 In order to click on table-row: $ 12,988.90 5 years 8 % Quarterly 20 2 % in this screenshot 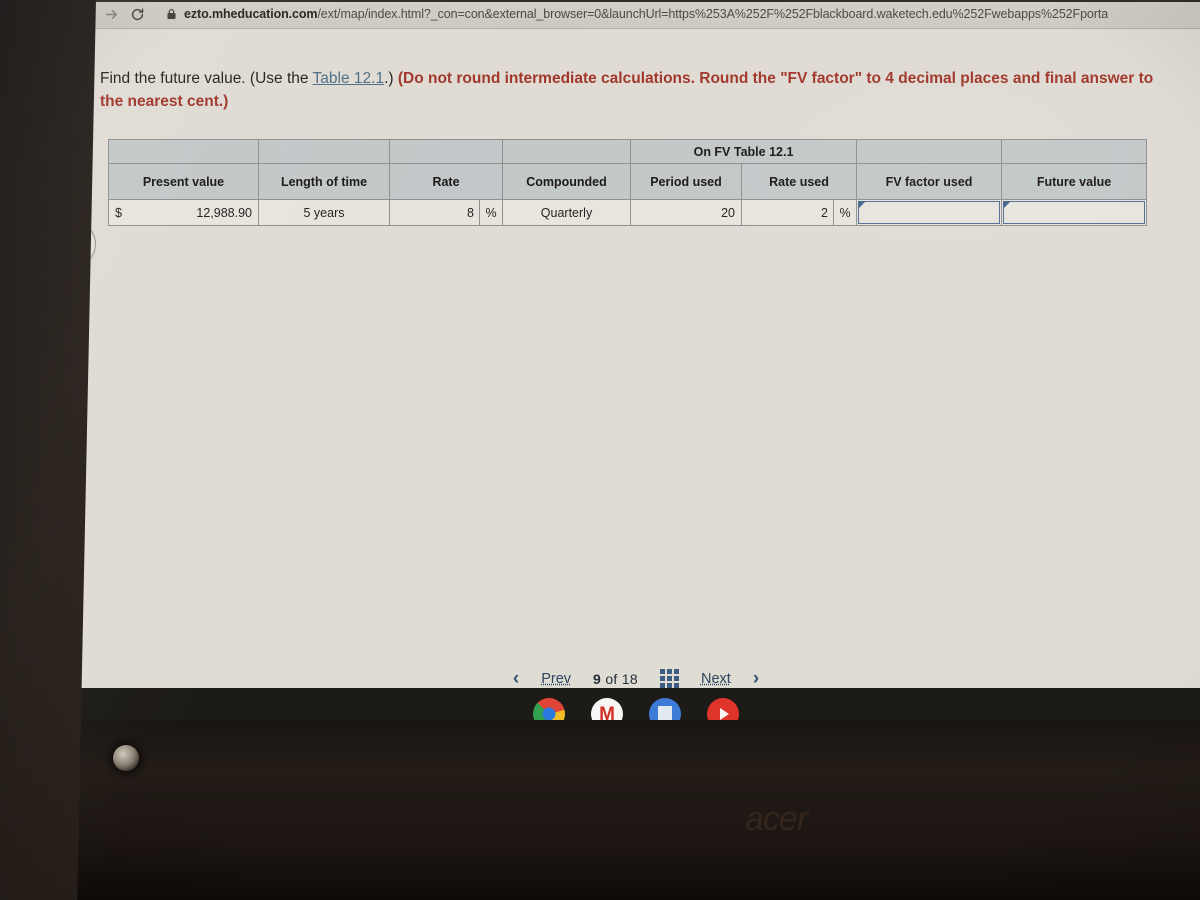, I will do `click(627, 212)`.